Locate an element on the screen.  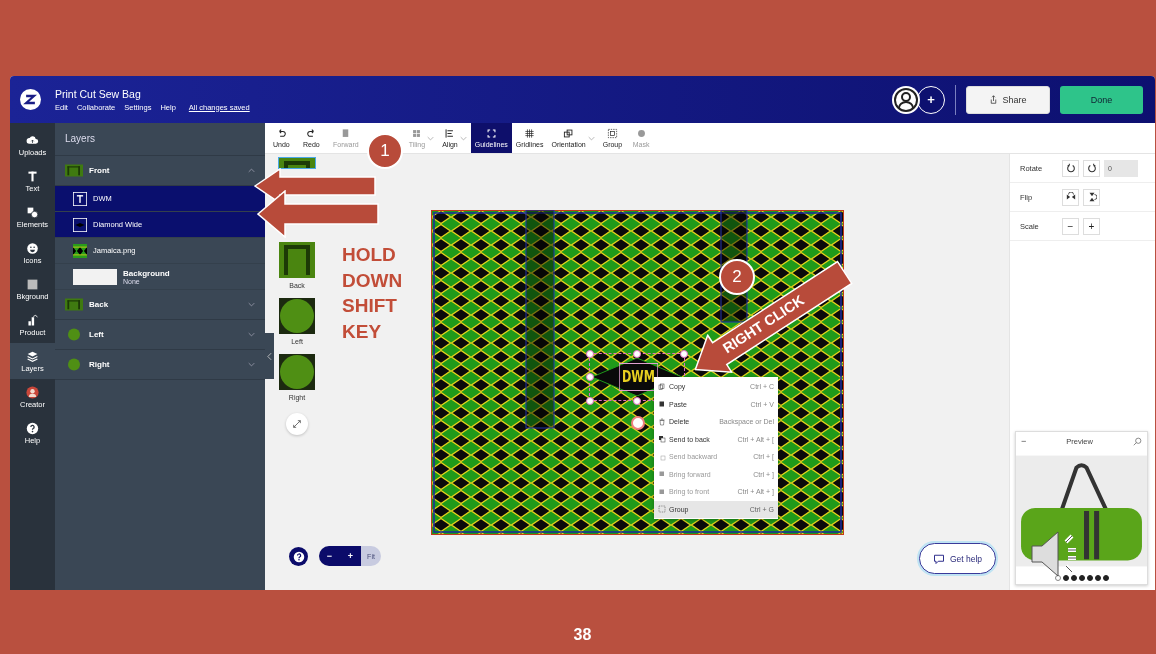
layer-group-header: Back is located at coordinates (160, 305).